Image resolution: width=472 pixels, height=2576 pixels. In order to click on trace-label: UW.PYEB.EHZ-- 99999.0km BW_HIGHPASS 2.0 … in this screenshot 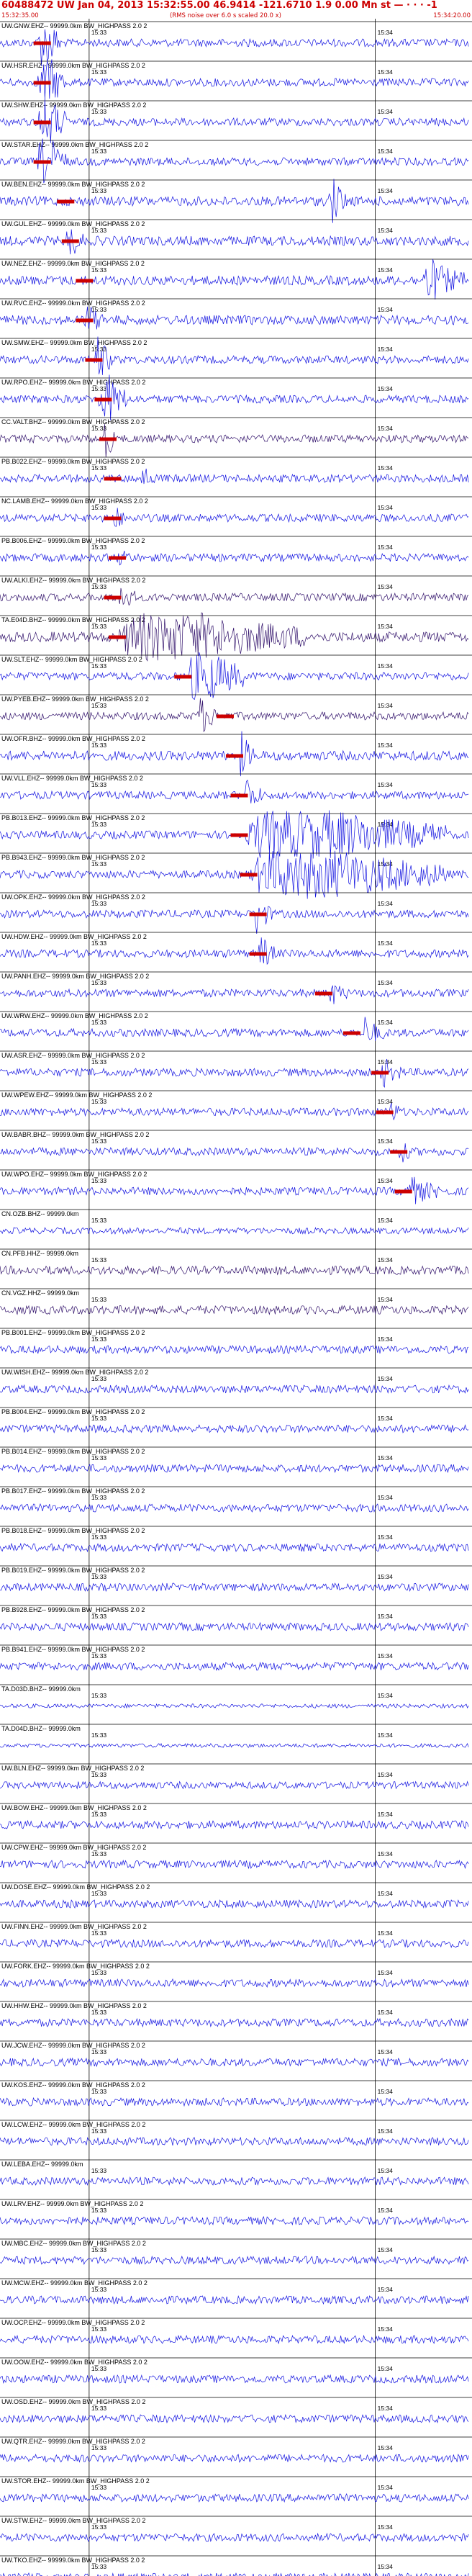, I will do `click(75, 699)`.